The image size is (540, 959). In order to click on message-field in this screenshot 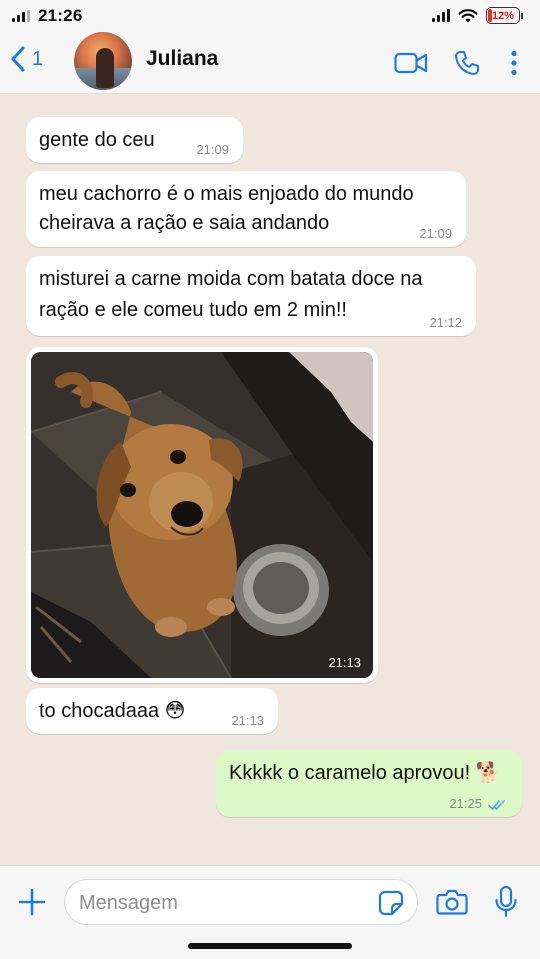, I will do `click(241, 902)`.